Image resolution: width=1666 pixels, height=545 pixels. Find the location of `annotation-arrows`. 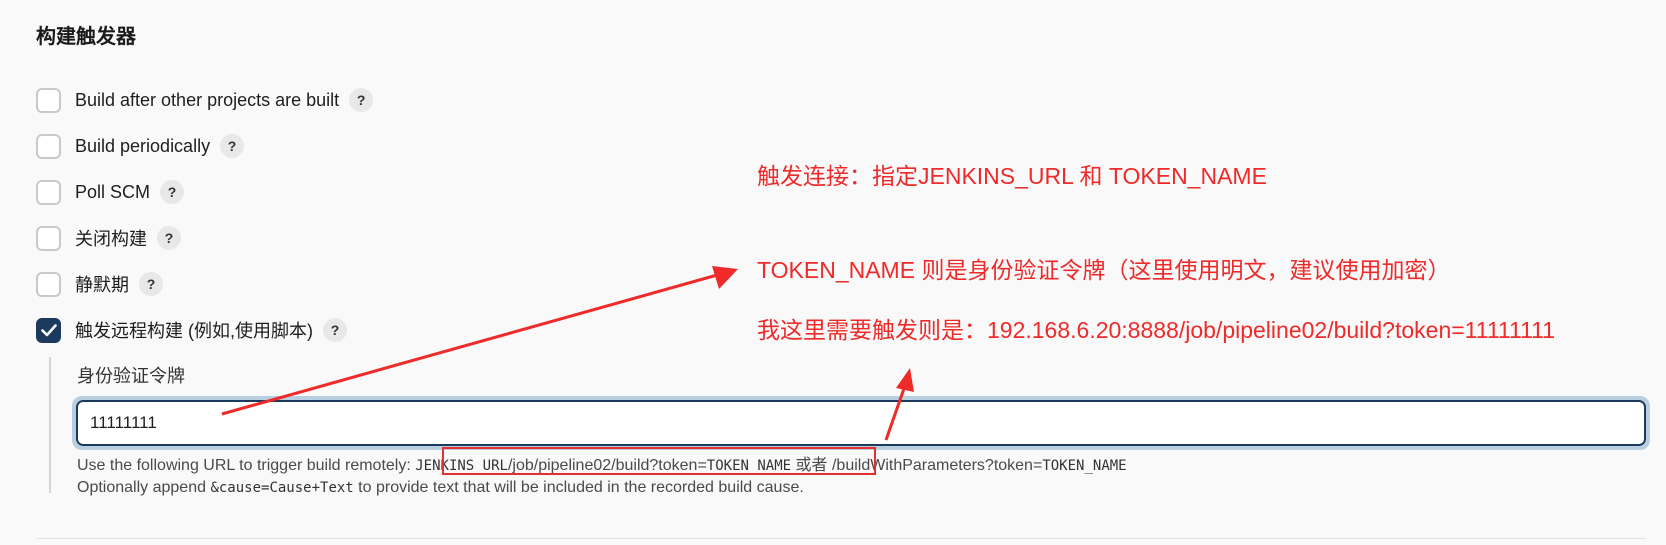

annotation-arrows is located at coordinates (567, 353).